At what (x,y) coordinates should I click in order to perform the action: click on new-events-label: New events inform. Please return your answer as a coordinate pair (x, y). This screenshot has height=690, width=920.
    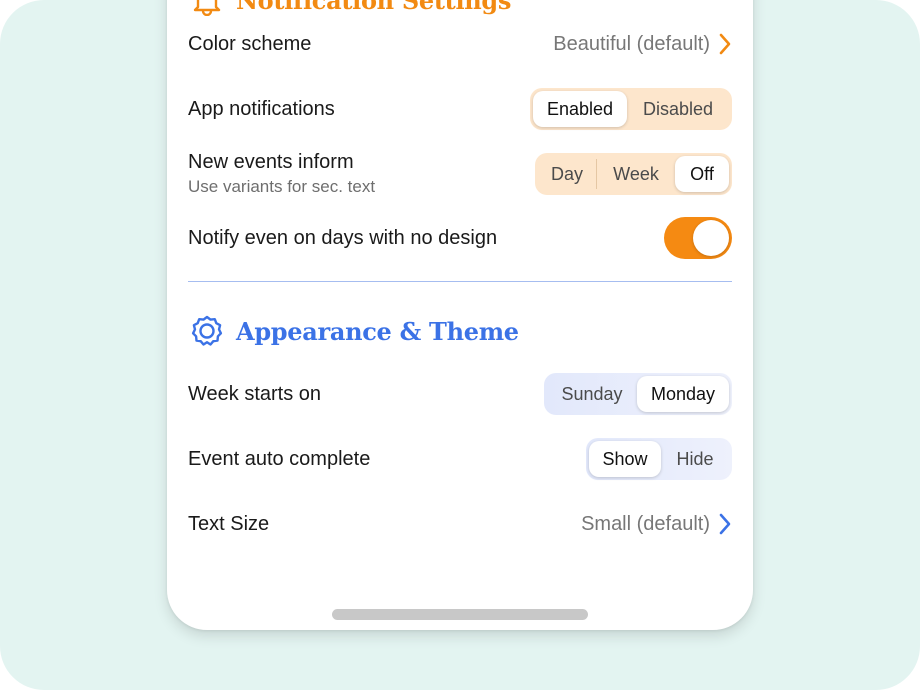
    Looking at the image, I should click on (271, 162).